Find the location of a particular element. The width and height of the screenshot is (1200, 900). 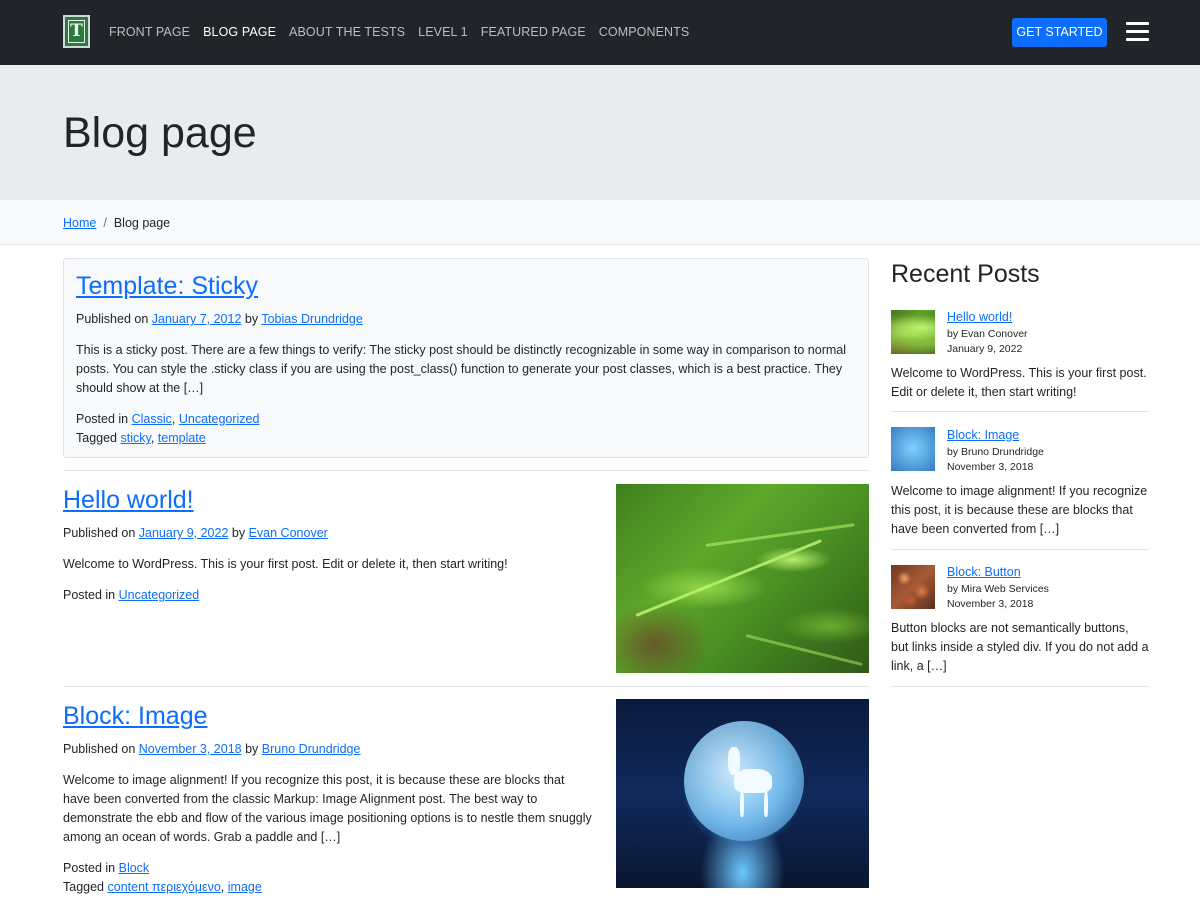

tag-link: content περιεχόμενο is located at coordinates (164, 887).